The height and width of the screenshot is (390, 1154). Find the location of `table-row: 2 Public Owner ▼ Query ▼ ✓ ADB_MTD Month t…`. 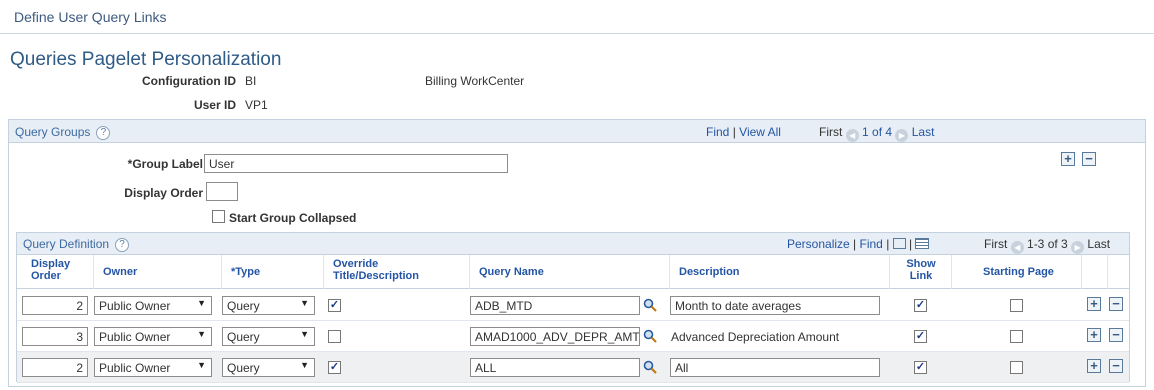

table-row: 2 Public Owner ▼ Query ▼ ✓ ADB_MTD Month t… is located at coordinates (573, 305).